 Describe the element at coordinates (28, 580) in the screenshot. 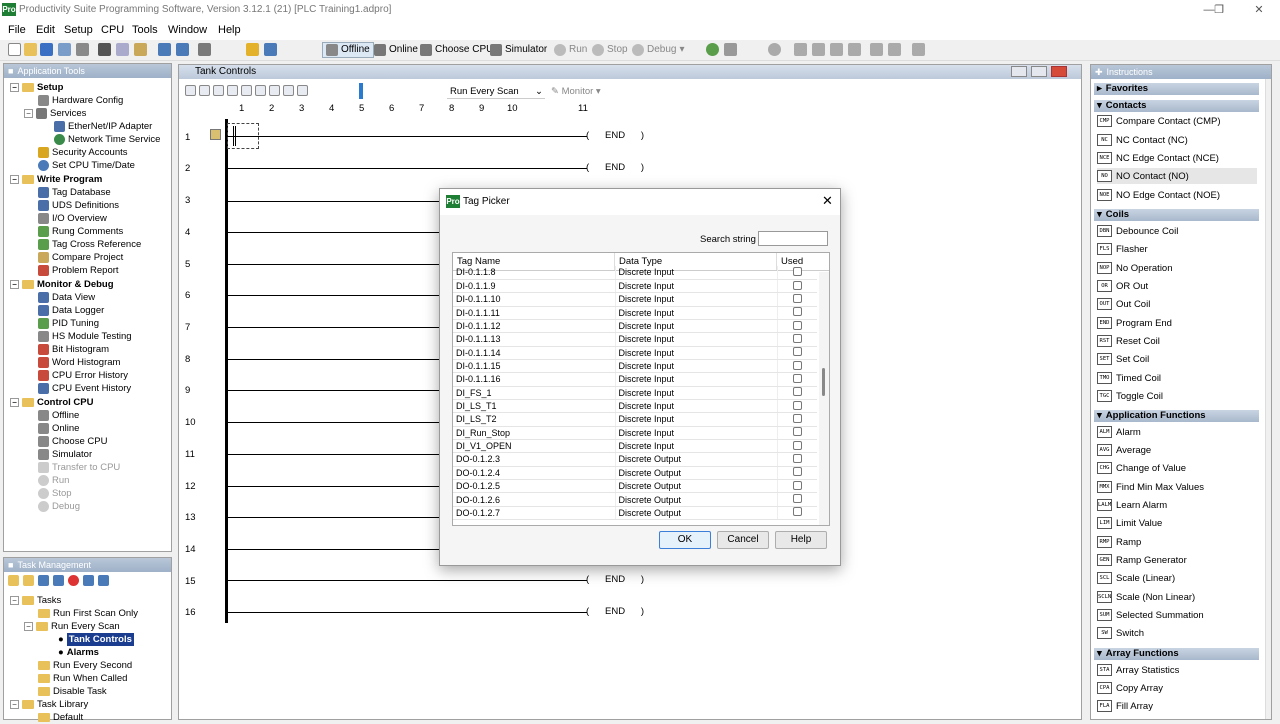

I see `new-folder-icon` at that location.